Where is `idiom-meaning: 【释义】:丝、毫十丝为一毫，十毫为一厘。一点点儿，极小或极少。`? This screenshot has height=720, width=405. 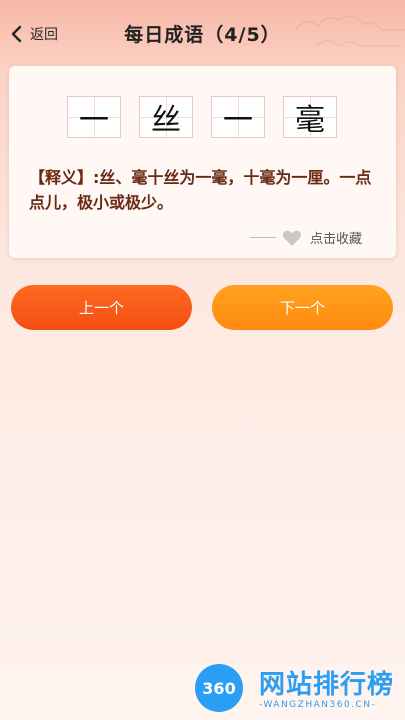 idiom-meaning: 【释义】:丝、毫十丝为一毫，十毫为一厘。一点点儿，极小或极少。 is located at coordinates (200, 190).